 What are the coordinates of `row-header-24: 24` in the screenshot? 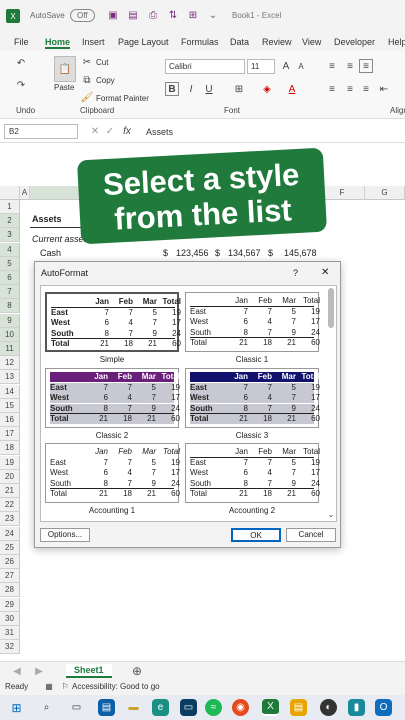 It's located at (10, 533).